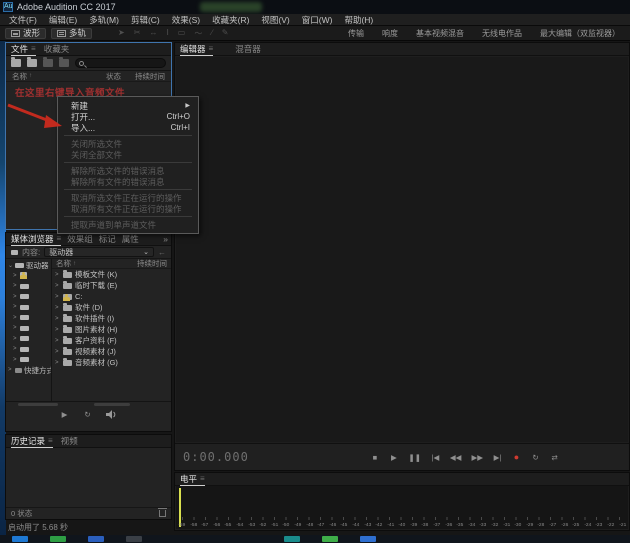 This screenshot has width=630, height=543. What do you see at coordinates (230, 20) in the screenshot?
I see `menu-bar-item: 收藏夹(R)` at bounding box center [230, 20].